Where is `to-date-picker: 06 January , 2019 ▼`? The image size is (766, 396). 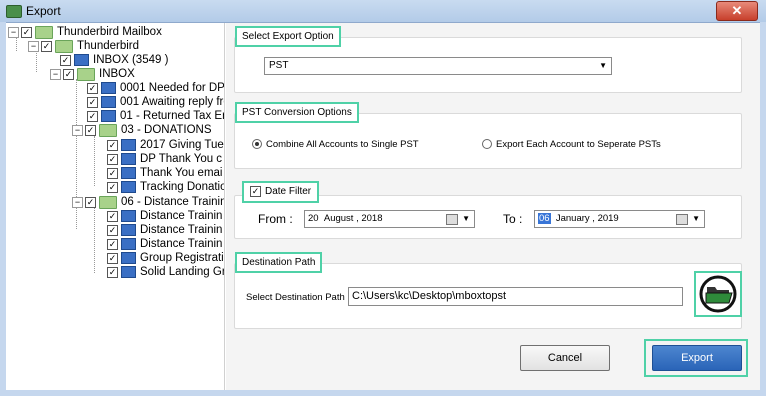 to-date-picker: 06 January , 2019 ▼ is located at coordinates (619, 219).